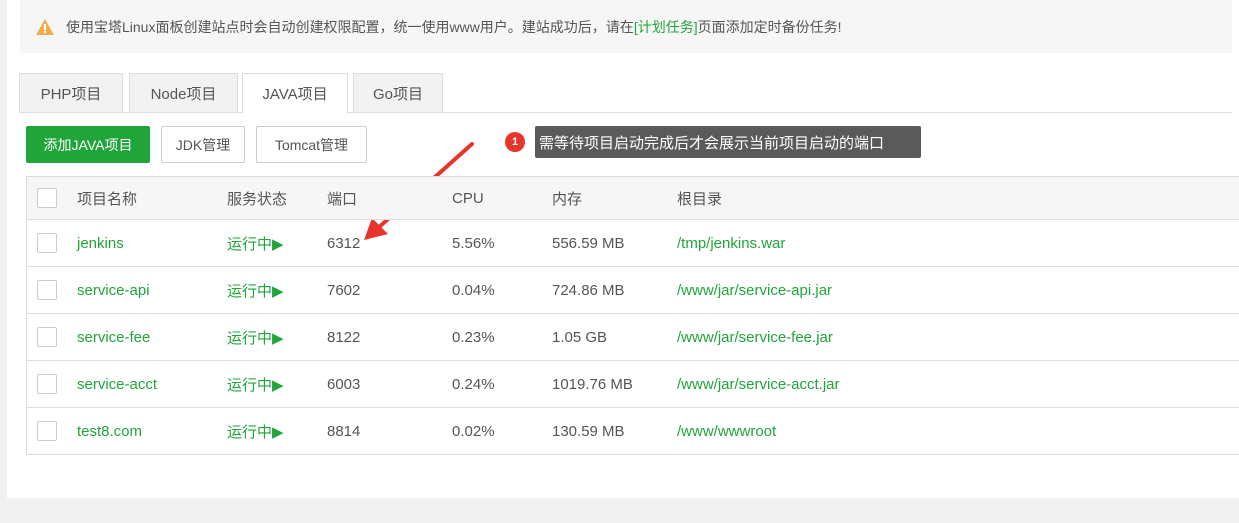 This screenshot has width=1239, height=523. I want to click on port-value: 6003, so click(344, 384).